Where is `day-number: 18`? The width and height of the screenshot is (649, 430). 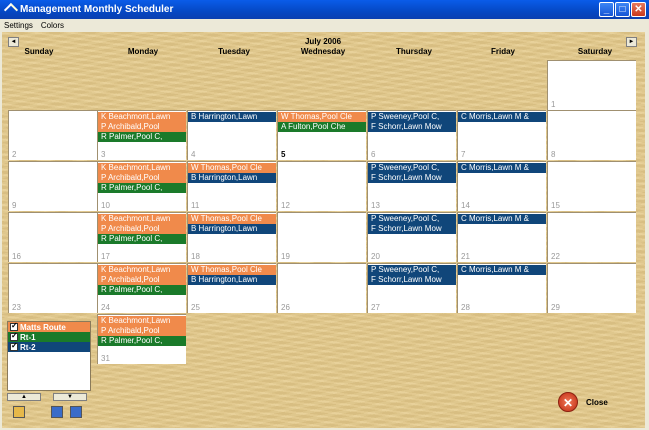
day-number: 18 is located at coordinates (195, 256).